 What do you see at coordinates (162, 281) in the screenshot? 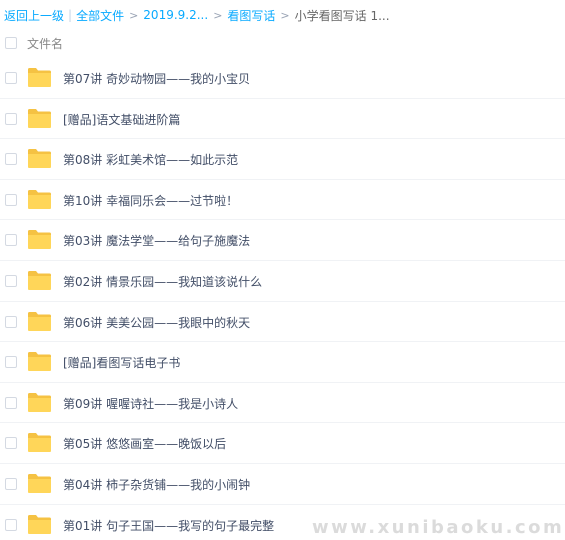
I see `folder-name: 第02讲 情景乐园——我知道该说什么` at bounding box center [162, 281].